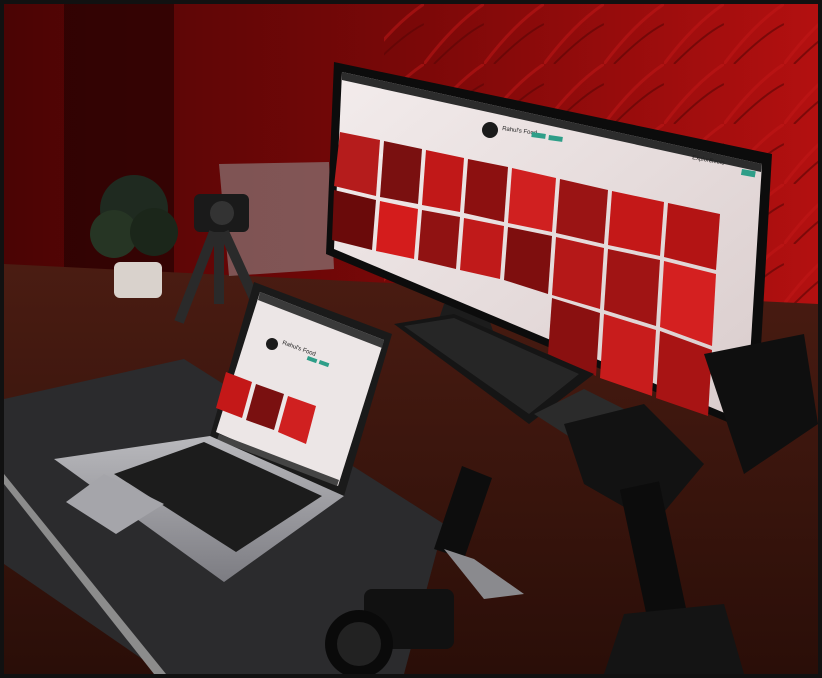 The image size is (822, 678). I want to click on profile-avatar, so click(490, 130).